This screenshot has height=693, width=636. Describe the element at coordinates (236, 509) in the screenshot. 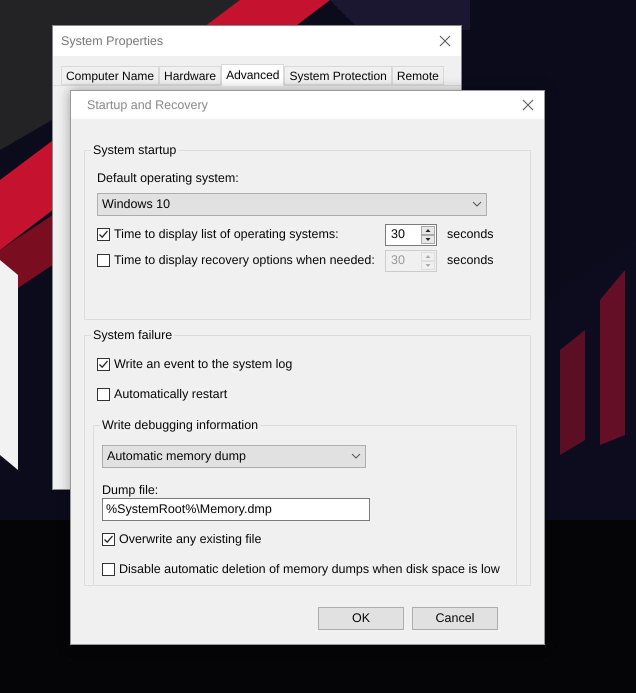

I see `dump-file-field: %SystemRoot%\Memory.dmp` at that location.